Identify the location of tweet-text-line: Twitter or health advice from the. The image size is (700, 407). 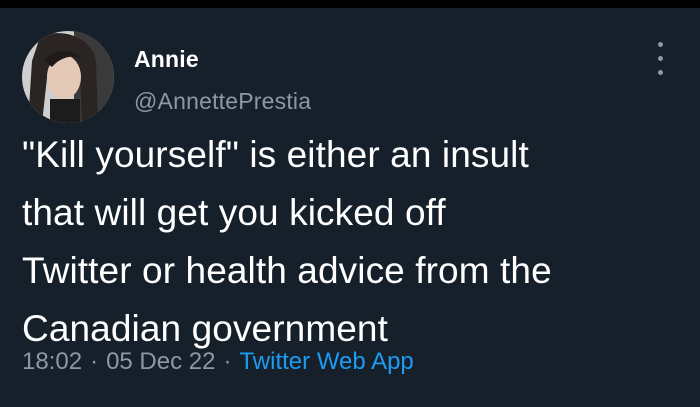
(287, 270).